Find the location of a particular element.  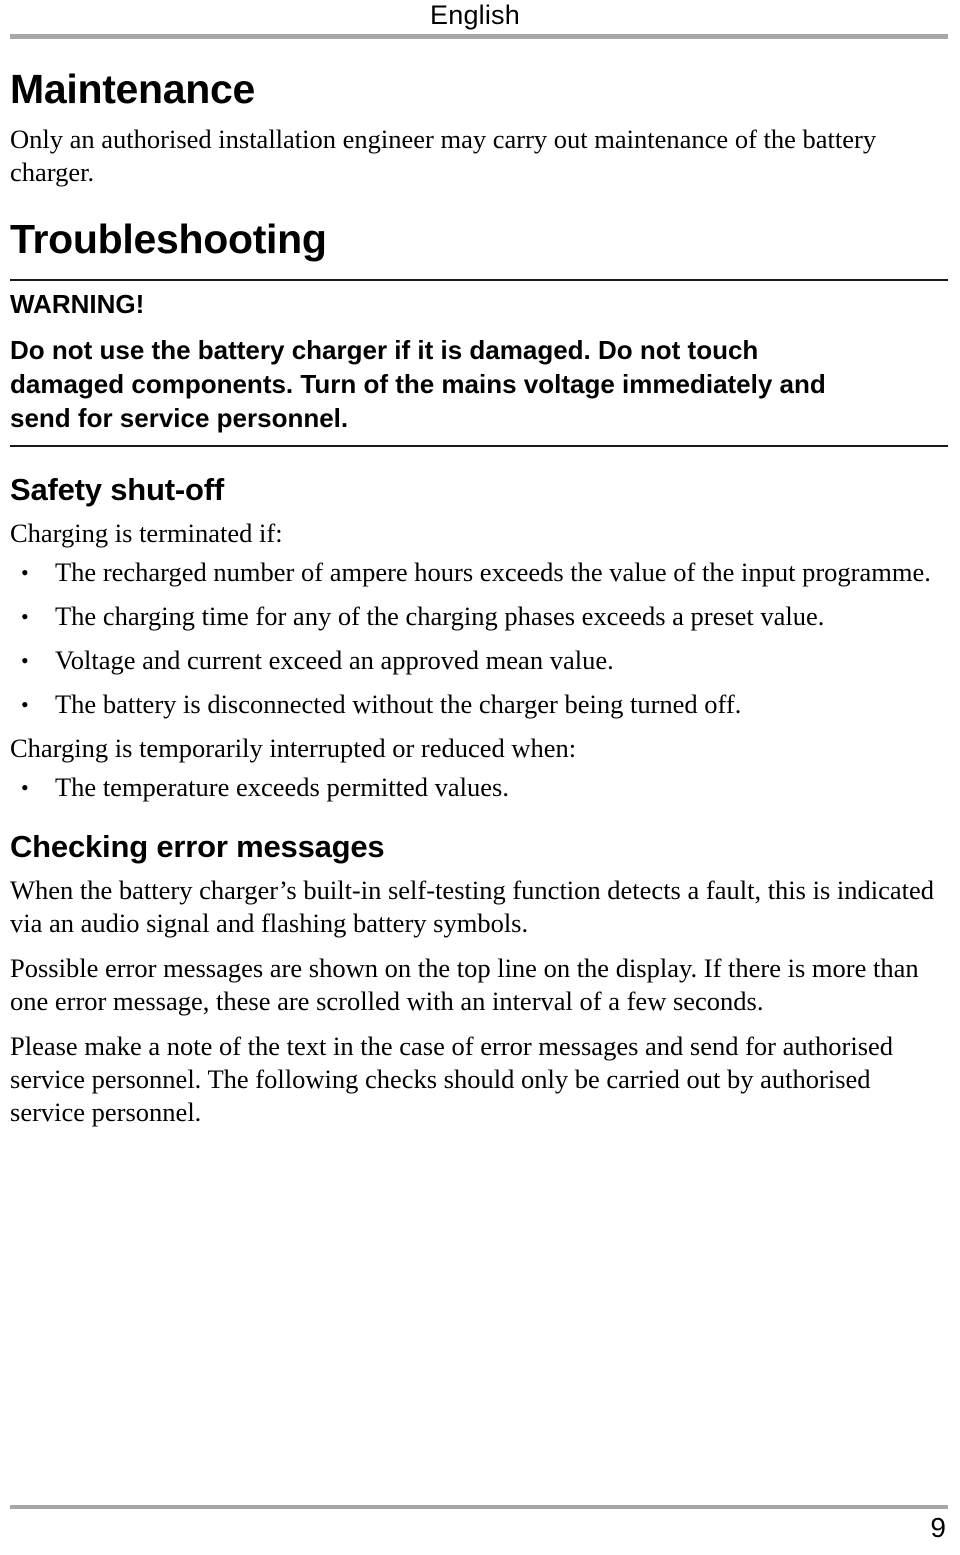

heading-maintenance: Maintenance is located at coordinates (133, 89).